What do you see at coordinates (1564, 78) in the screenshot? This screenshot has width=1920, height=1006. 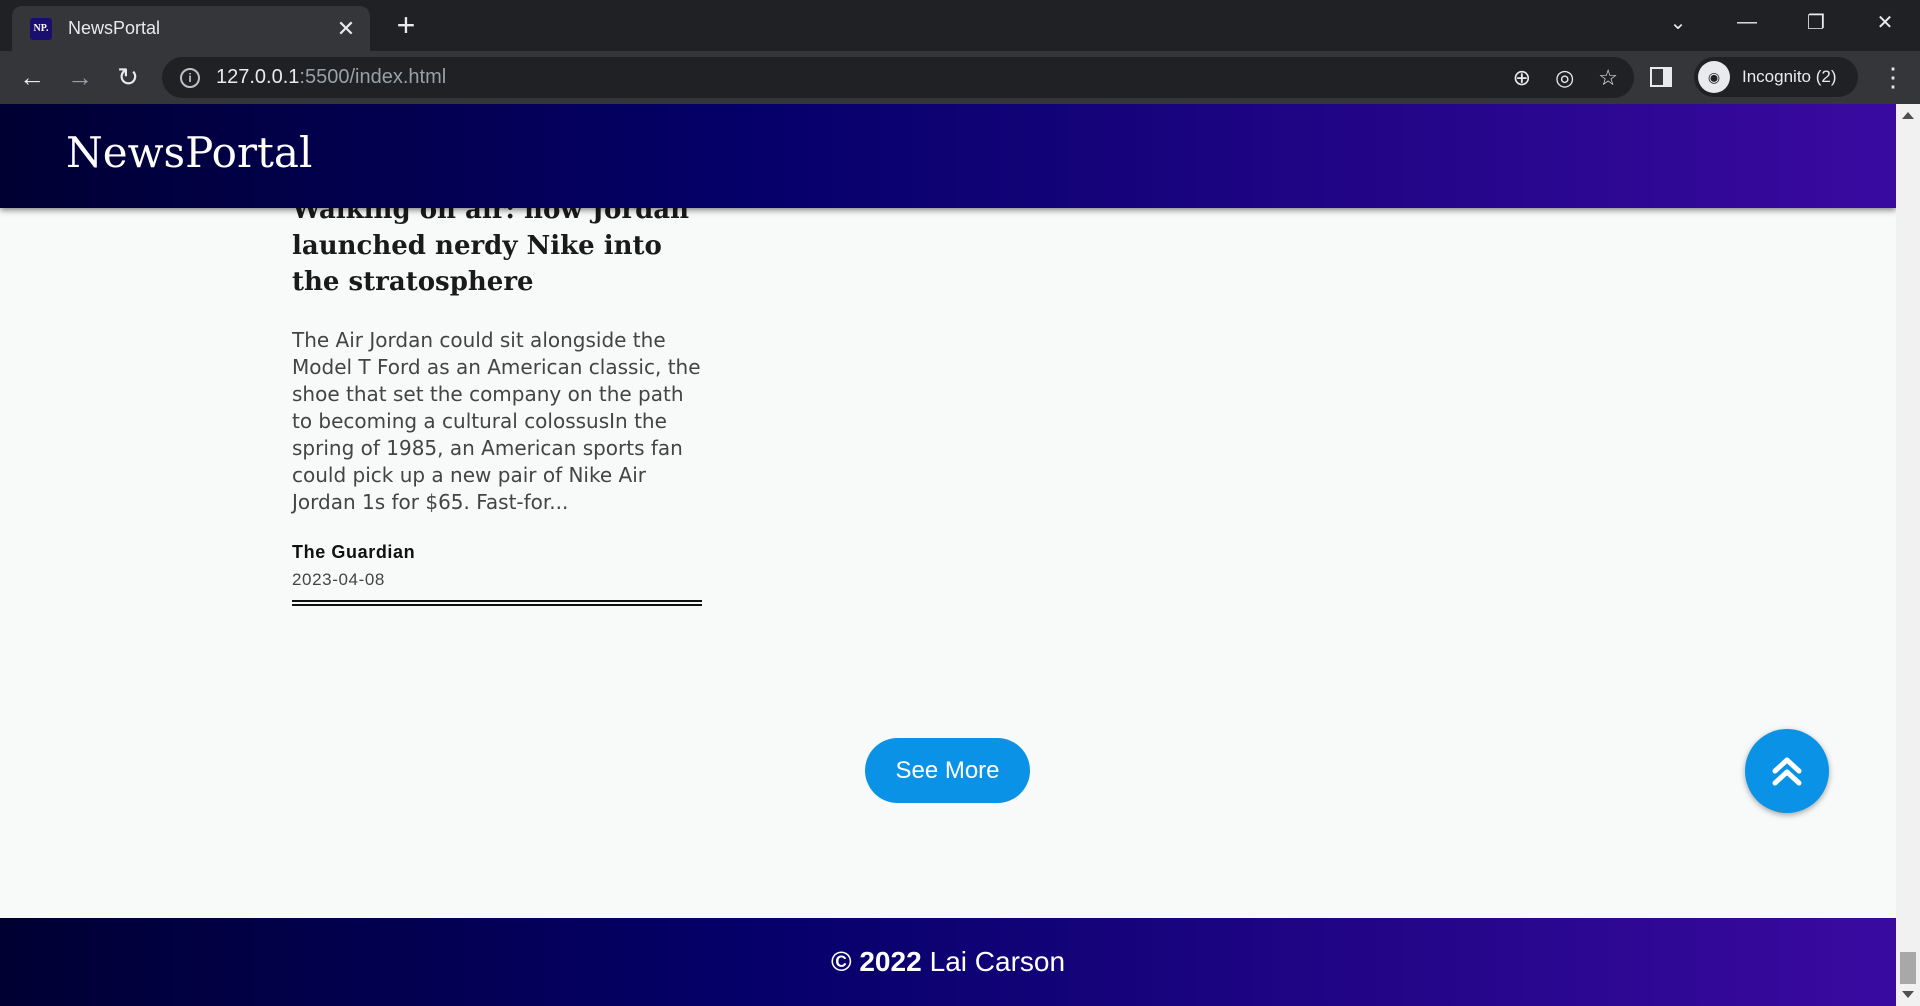 I see `eye-off-icon: ◎` at bounding box center [1564, 78].